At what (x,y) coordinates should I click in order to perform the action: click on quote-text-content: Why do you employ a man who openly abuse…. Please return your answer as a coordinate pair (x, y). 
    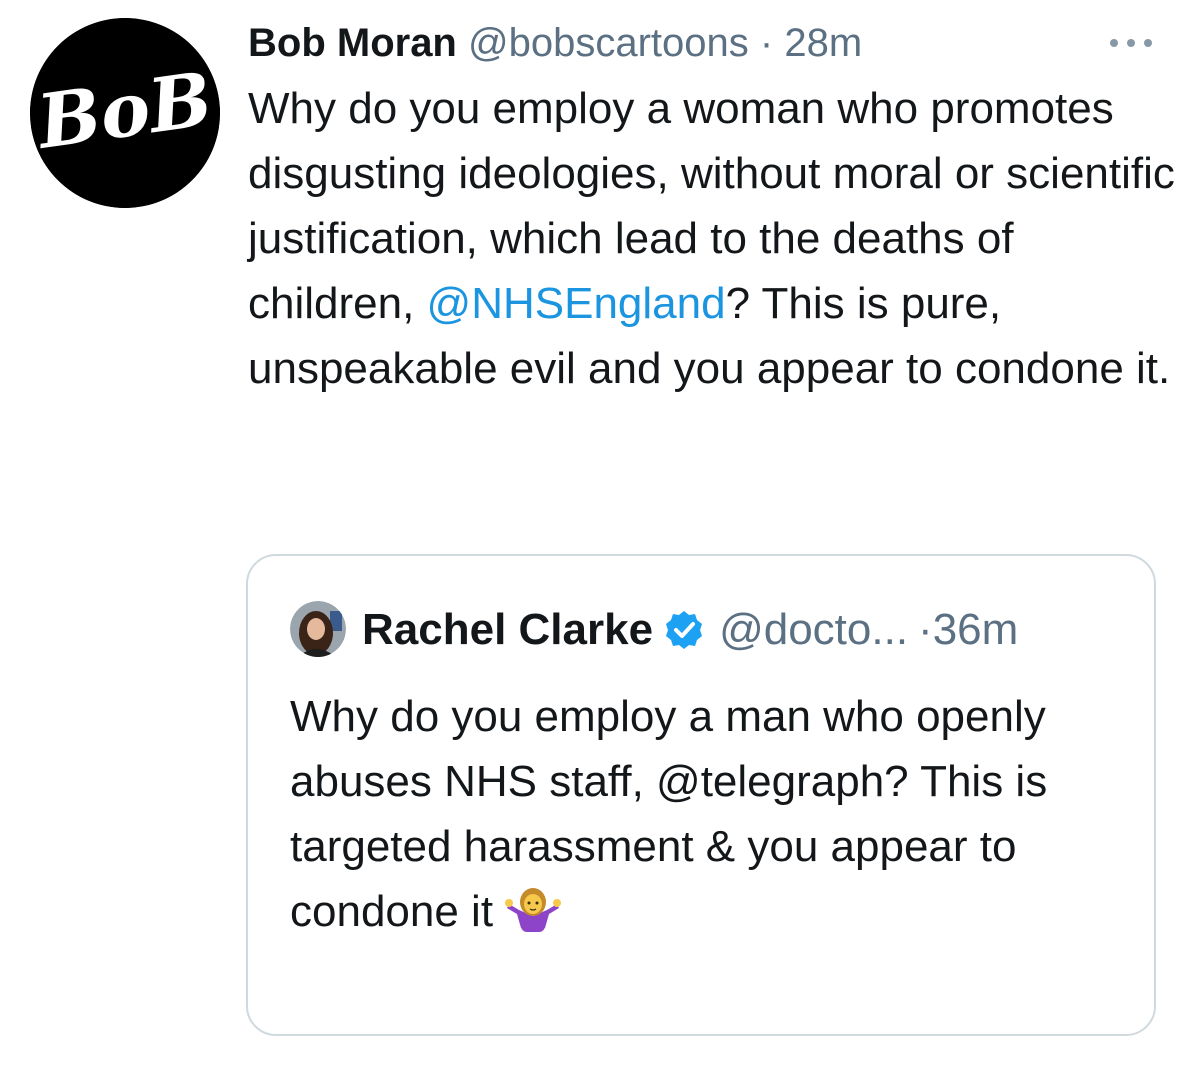
    Looking at the image, I should click on (669, 814).